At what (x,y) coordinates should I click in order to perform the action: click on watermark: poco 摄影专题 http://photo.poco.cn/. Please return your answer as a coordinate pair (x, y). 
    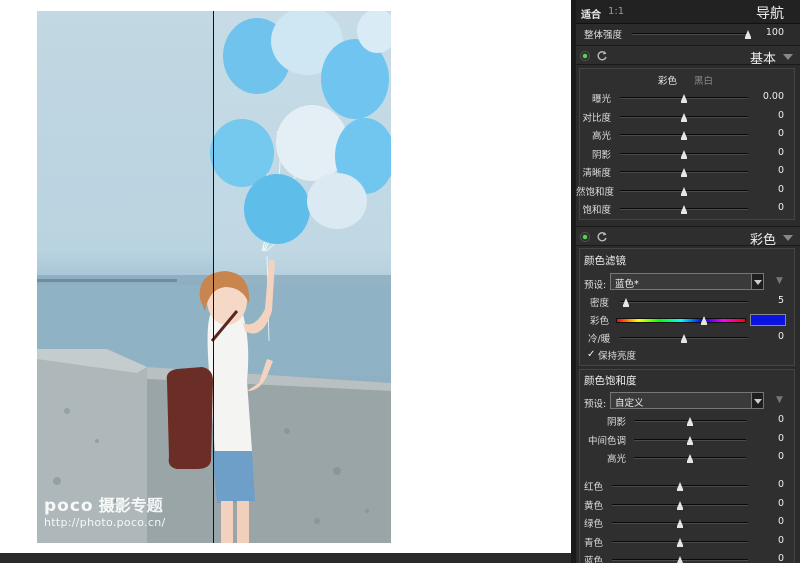
    Looking at the image, I should click on (105, 513).